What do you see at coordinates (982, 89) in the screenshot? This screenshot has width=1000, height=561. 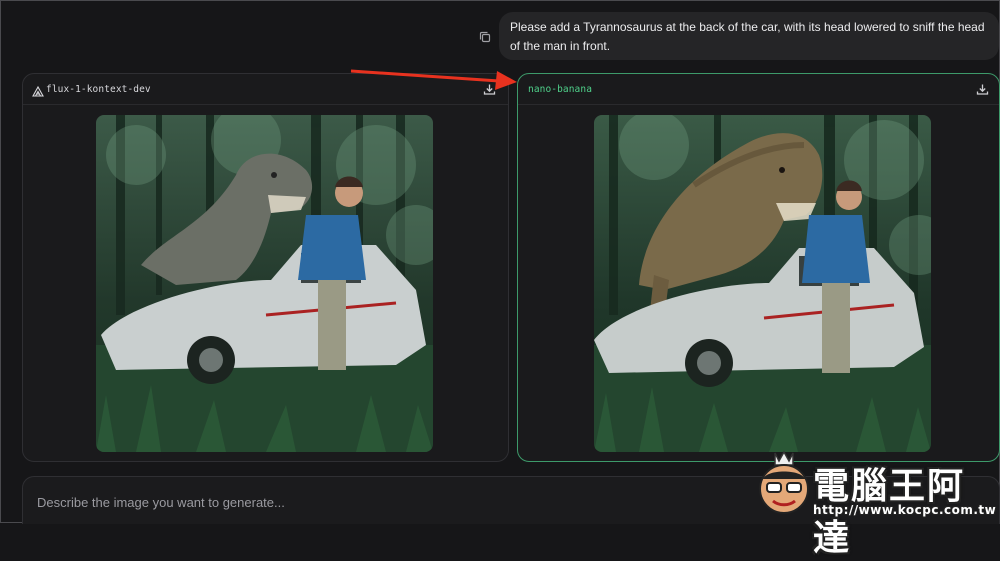 I see `download-icon` at bounding box center [982, 89].